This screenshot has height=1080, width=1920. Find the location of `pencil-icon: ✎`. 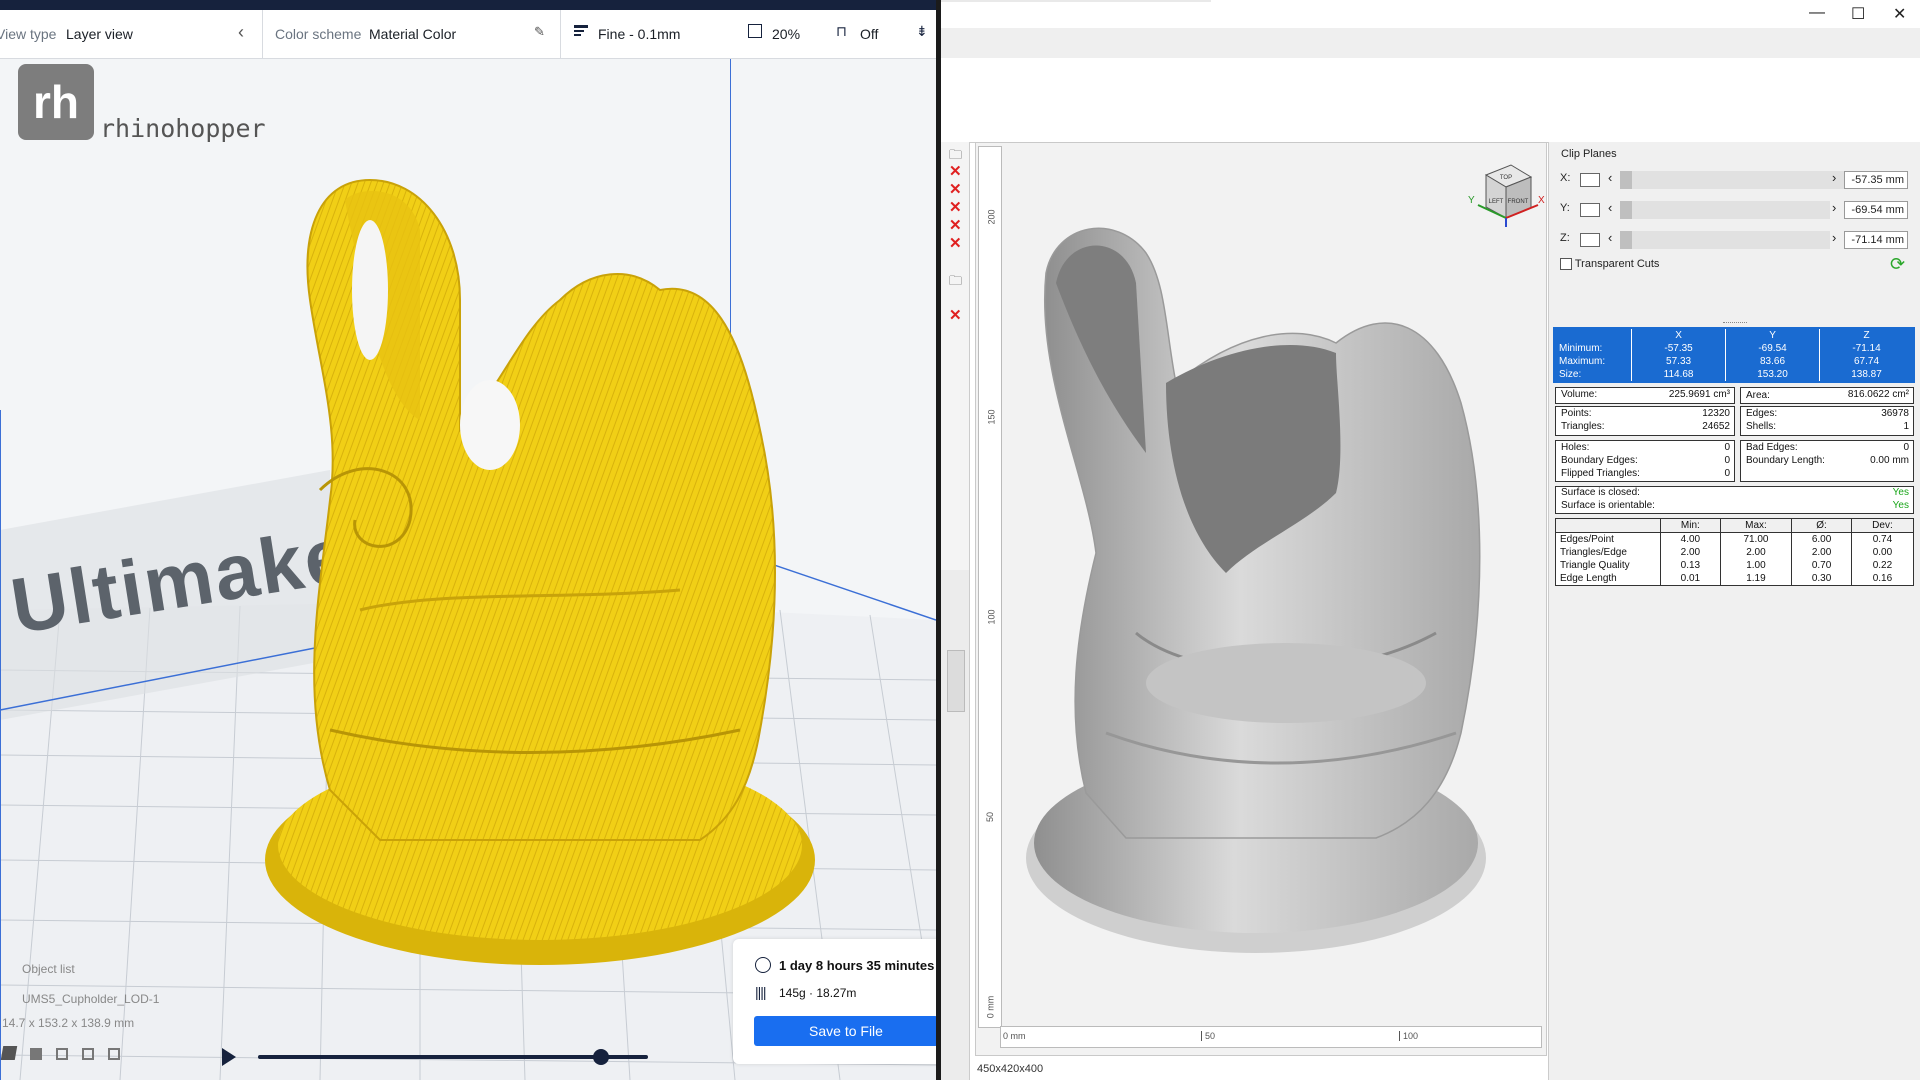

pencil-icon: ✎ is located at coordinates (539, 32).